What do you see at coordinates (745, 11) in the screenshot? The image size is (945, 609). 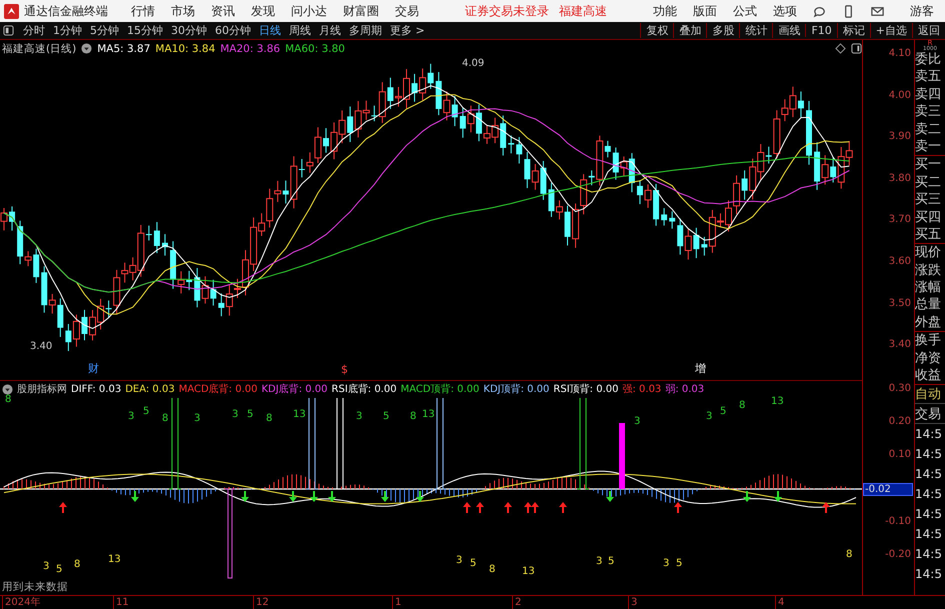 I see `menu-item: 公式` at bounding box center [745, 11].